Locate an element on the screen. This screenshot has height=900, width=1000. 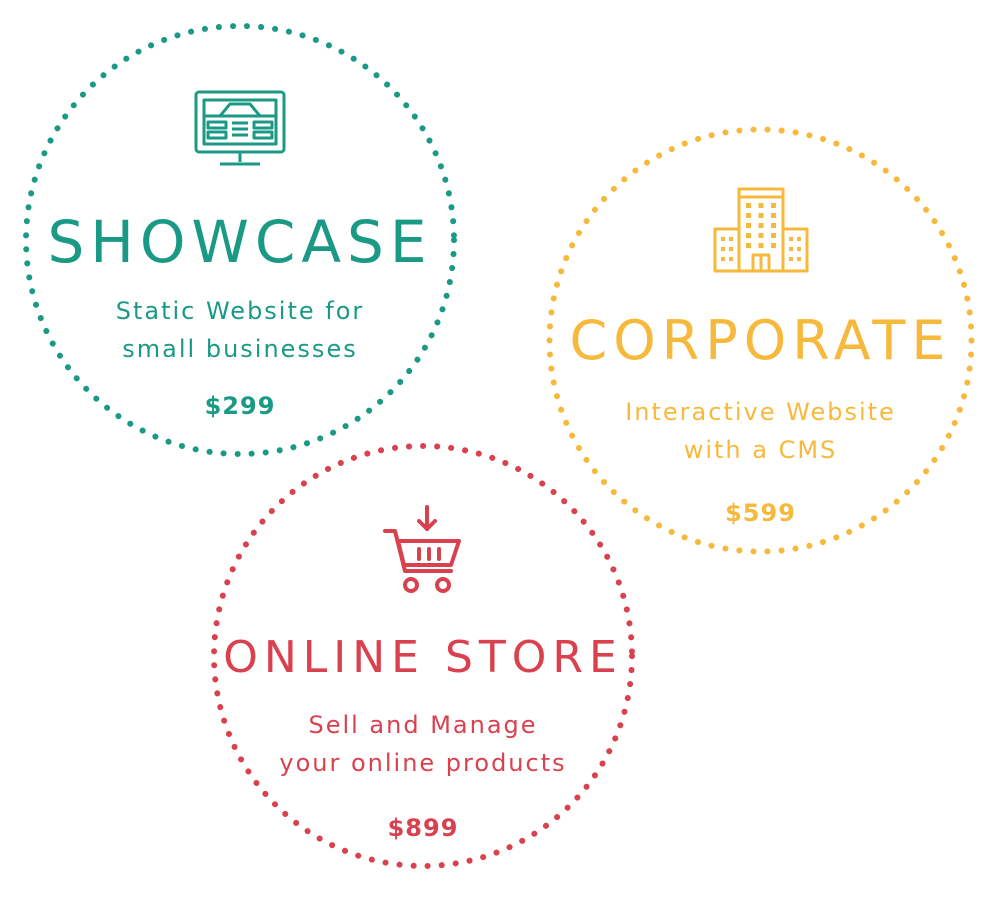
online-store-title: ONLINE STORE is located at coordinates (423, 657).